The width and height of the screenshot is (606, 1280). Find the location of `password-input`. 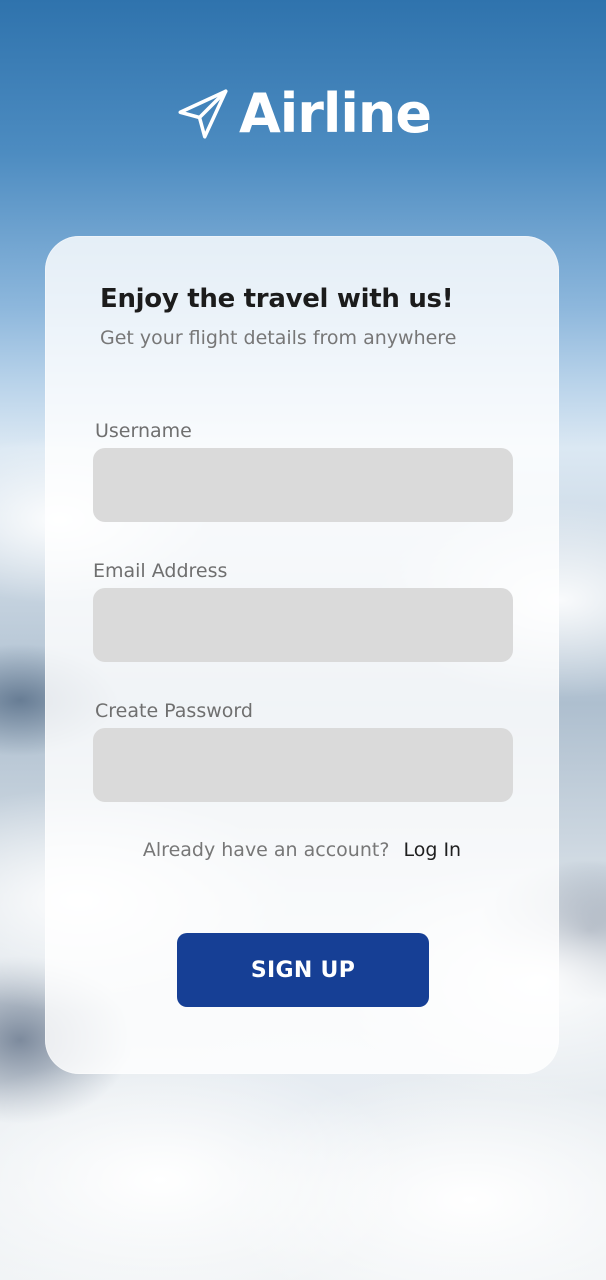

password-input is located at coordinates (303, 765).